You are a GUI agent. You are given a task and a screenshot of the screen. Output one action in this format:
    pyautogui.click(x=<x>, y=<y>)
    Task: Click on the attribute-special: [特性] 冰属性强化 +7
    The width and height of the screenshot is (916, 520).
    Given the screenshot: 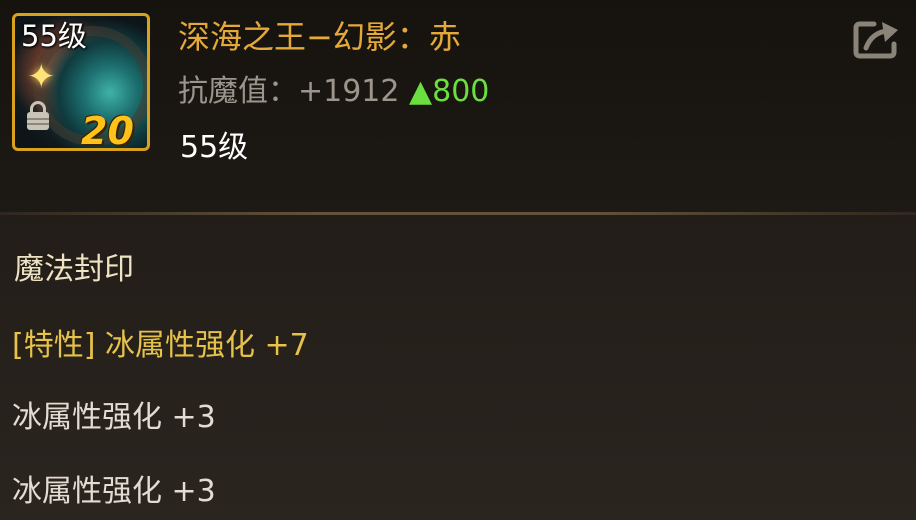 What is the action you would take?
    pyautogui.click(x=160, y=345)
    